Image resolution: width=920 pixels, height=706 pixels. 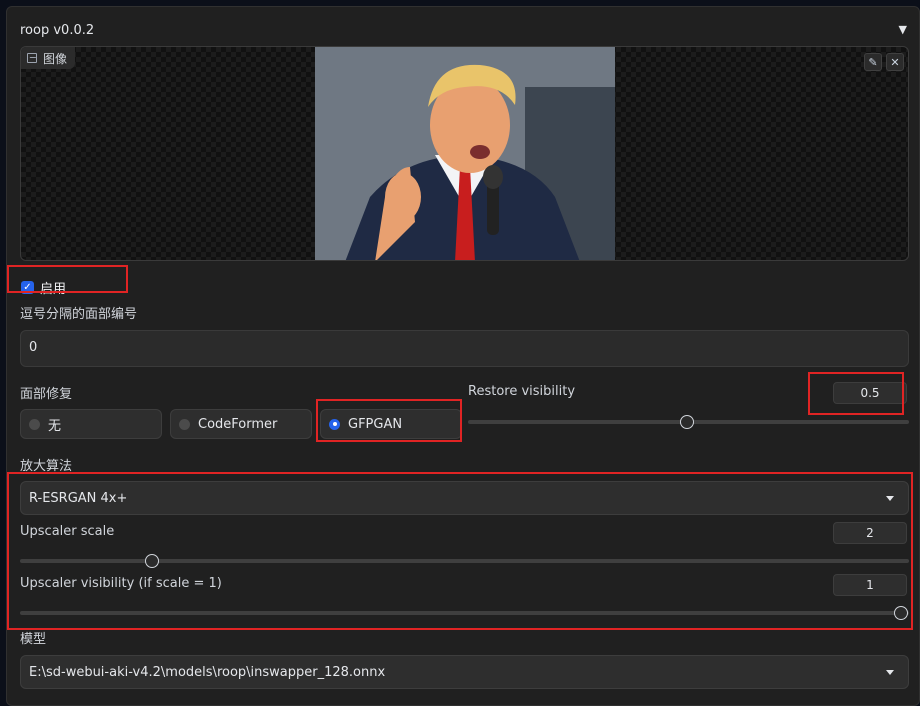 I want to click on image-label-text: 图像, so click(x=55, y=58).